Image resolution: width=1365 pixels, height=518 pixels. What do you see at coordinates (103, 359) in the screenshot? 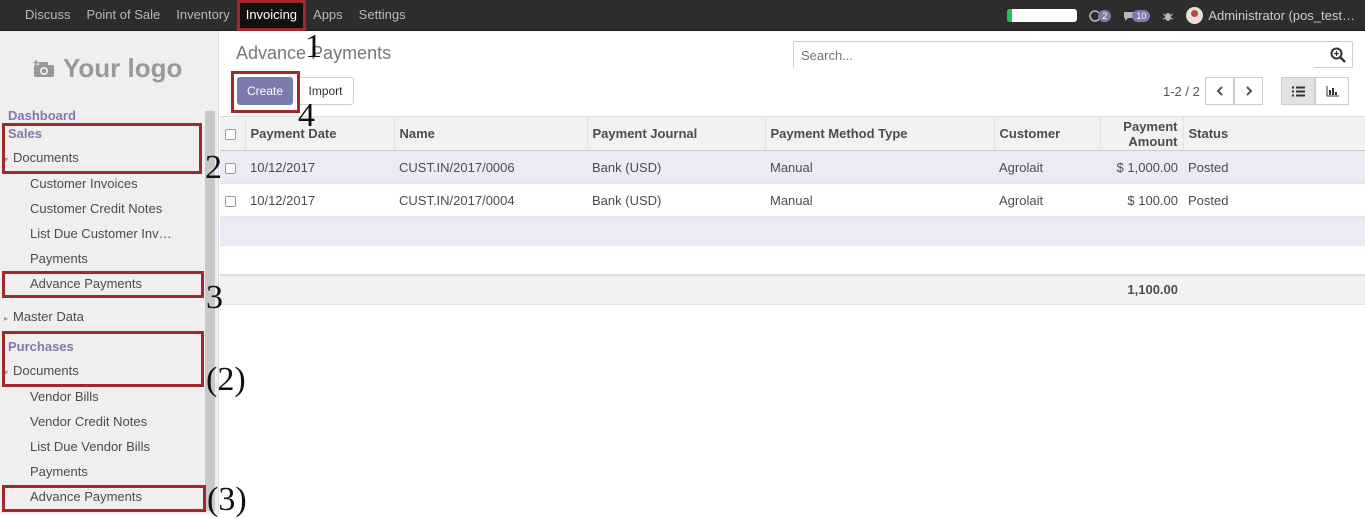
I see `highlight-box-purchases` at bounding box center [103, 359].